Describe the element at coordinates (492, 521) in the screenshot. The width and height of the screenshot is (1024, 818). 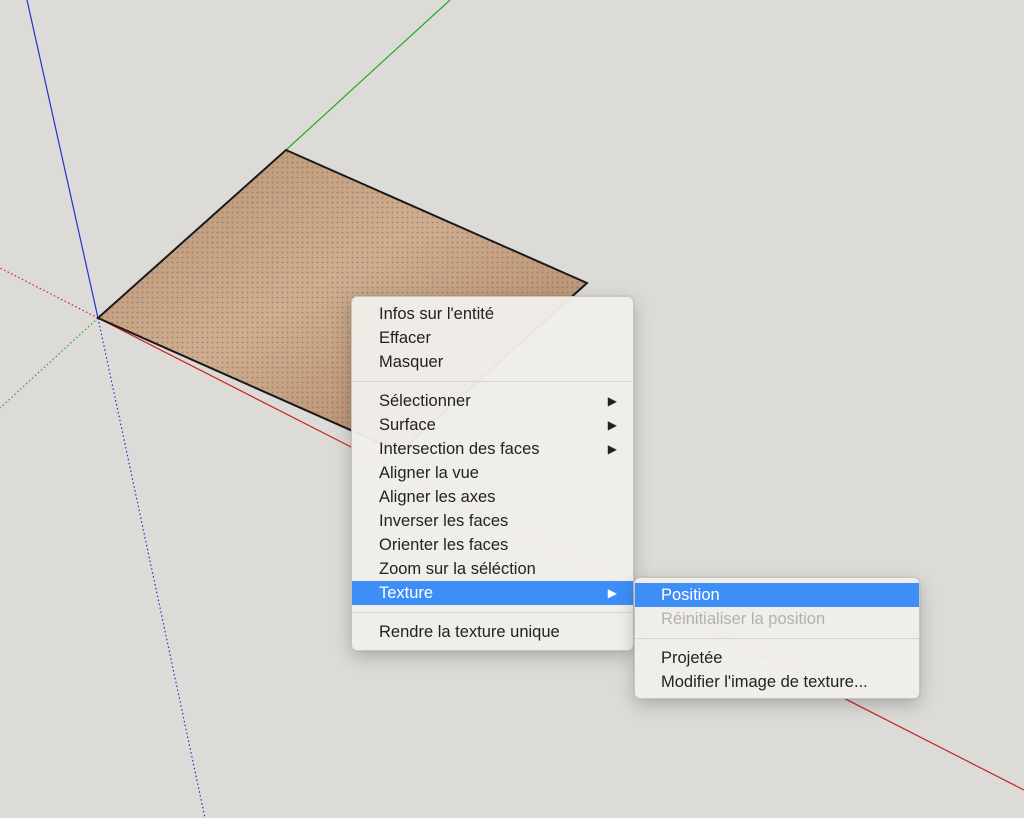
I see `menu-item-reverse-faces: Inverser les faces` at that location.